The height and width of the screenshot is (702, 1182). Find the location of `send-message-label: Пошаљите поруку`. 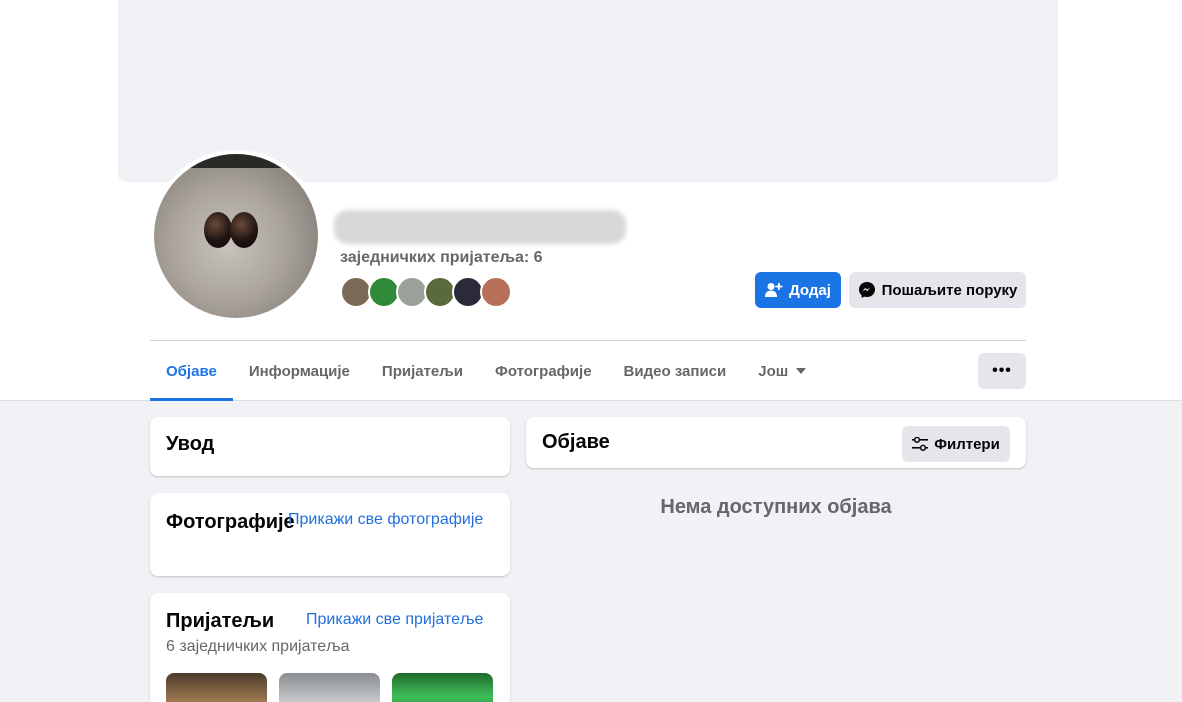

send-message-label: Пошаљите поруку is located at coordinates (949, 290).